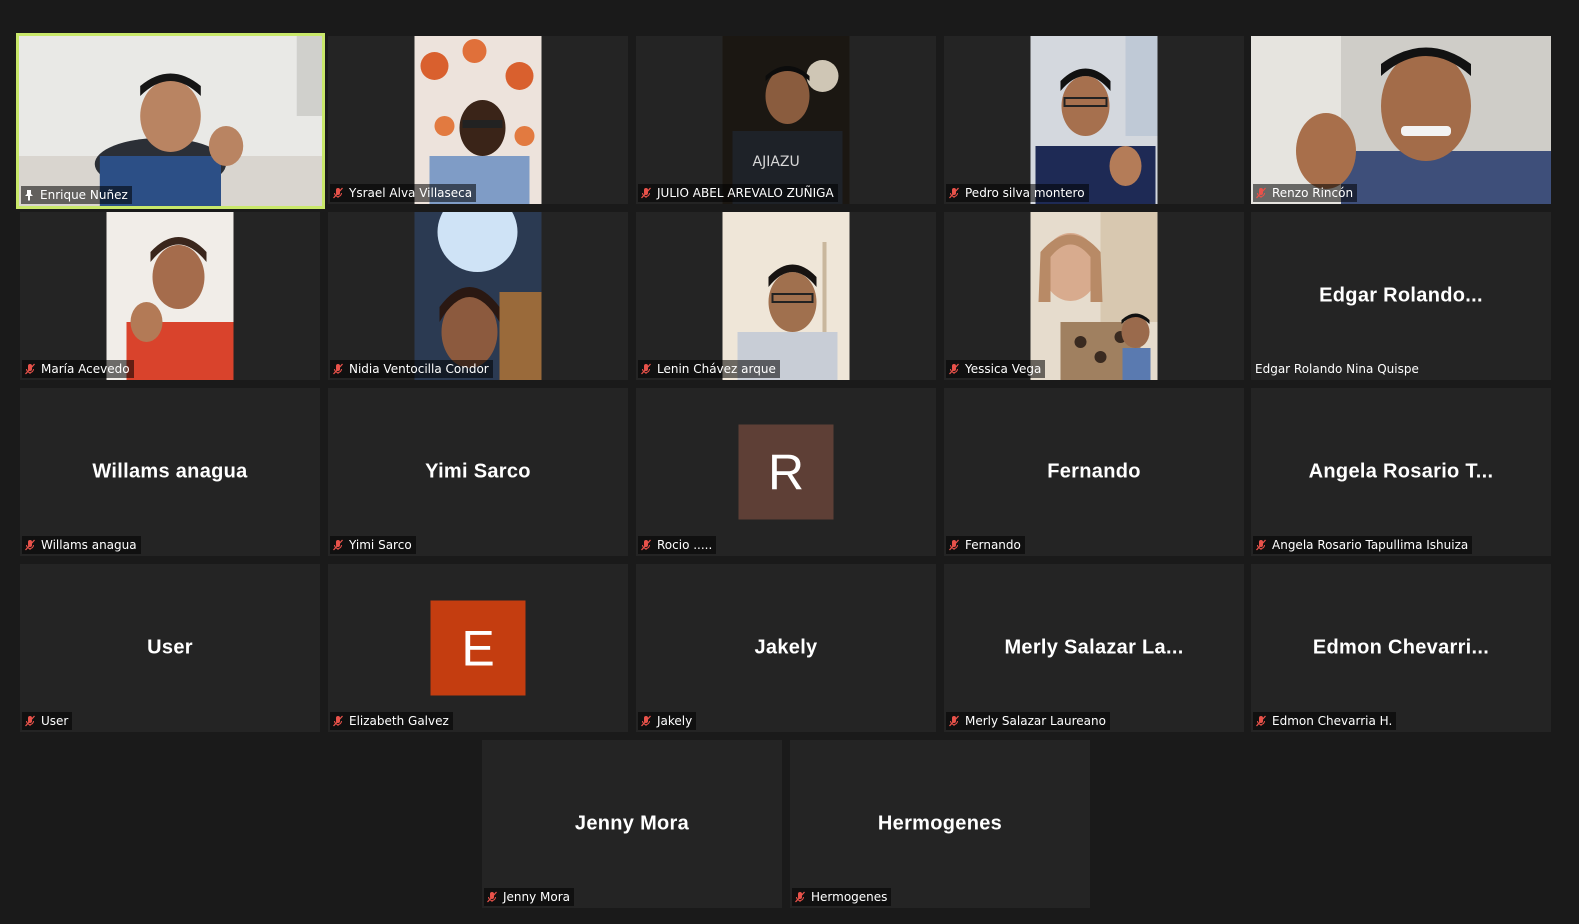 The width and height of the screenshot is (1579, 924). Describe the element at coordinates (849, 897) in the screenshot. I see `participant-name: Hermogenes` at that location.